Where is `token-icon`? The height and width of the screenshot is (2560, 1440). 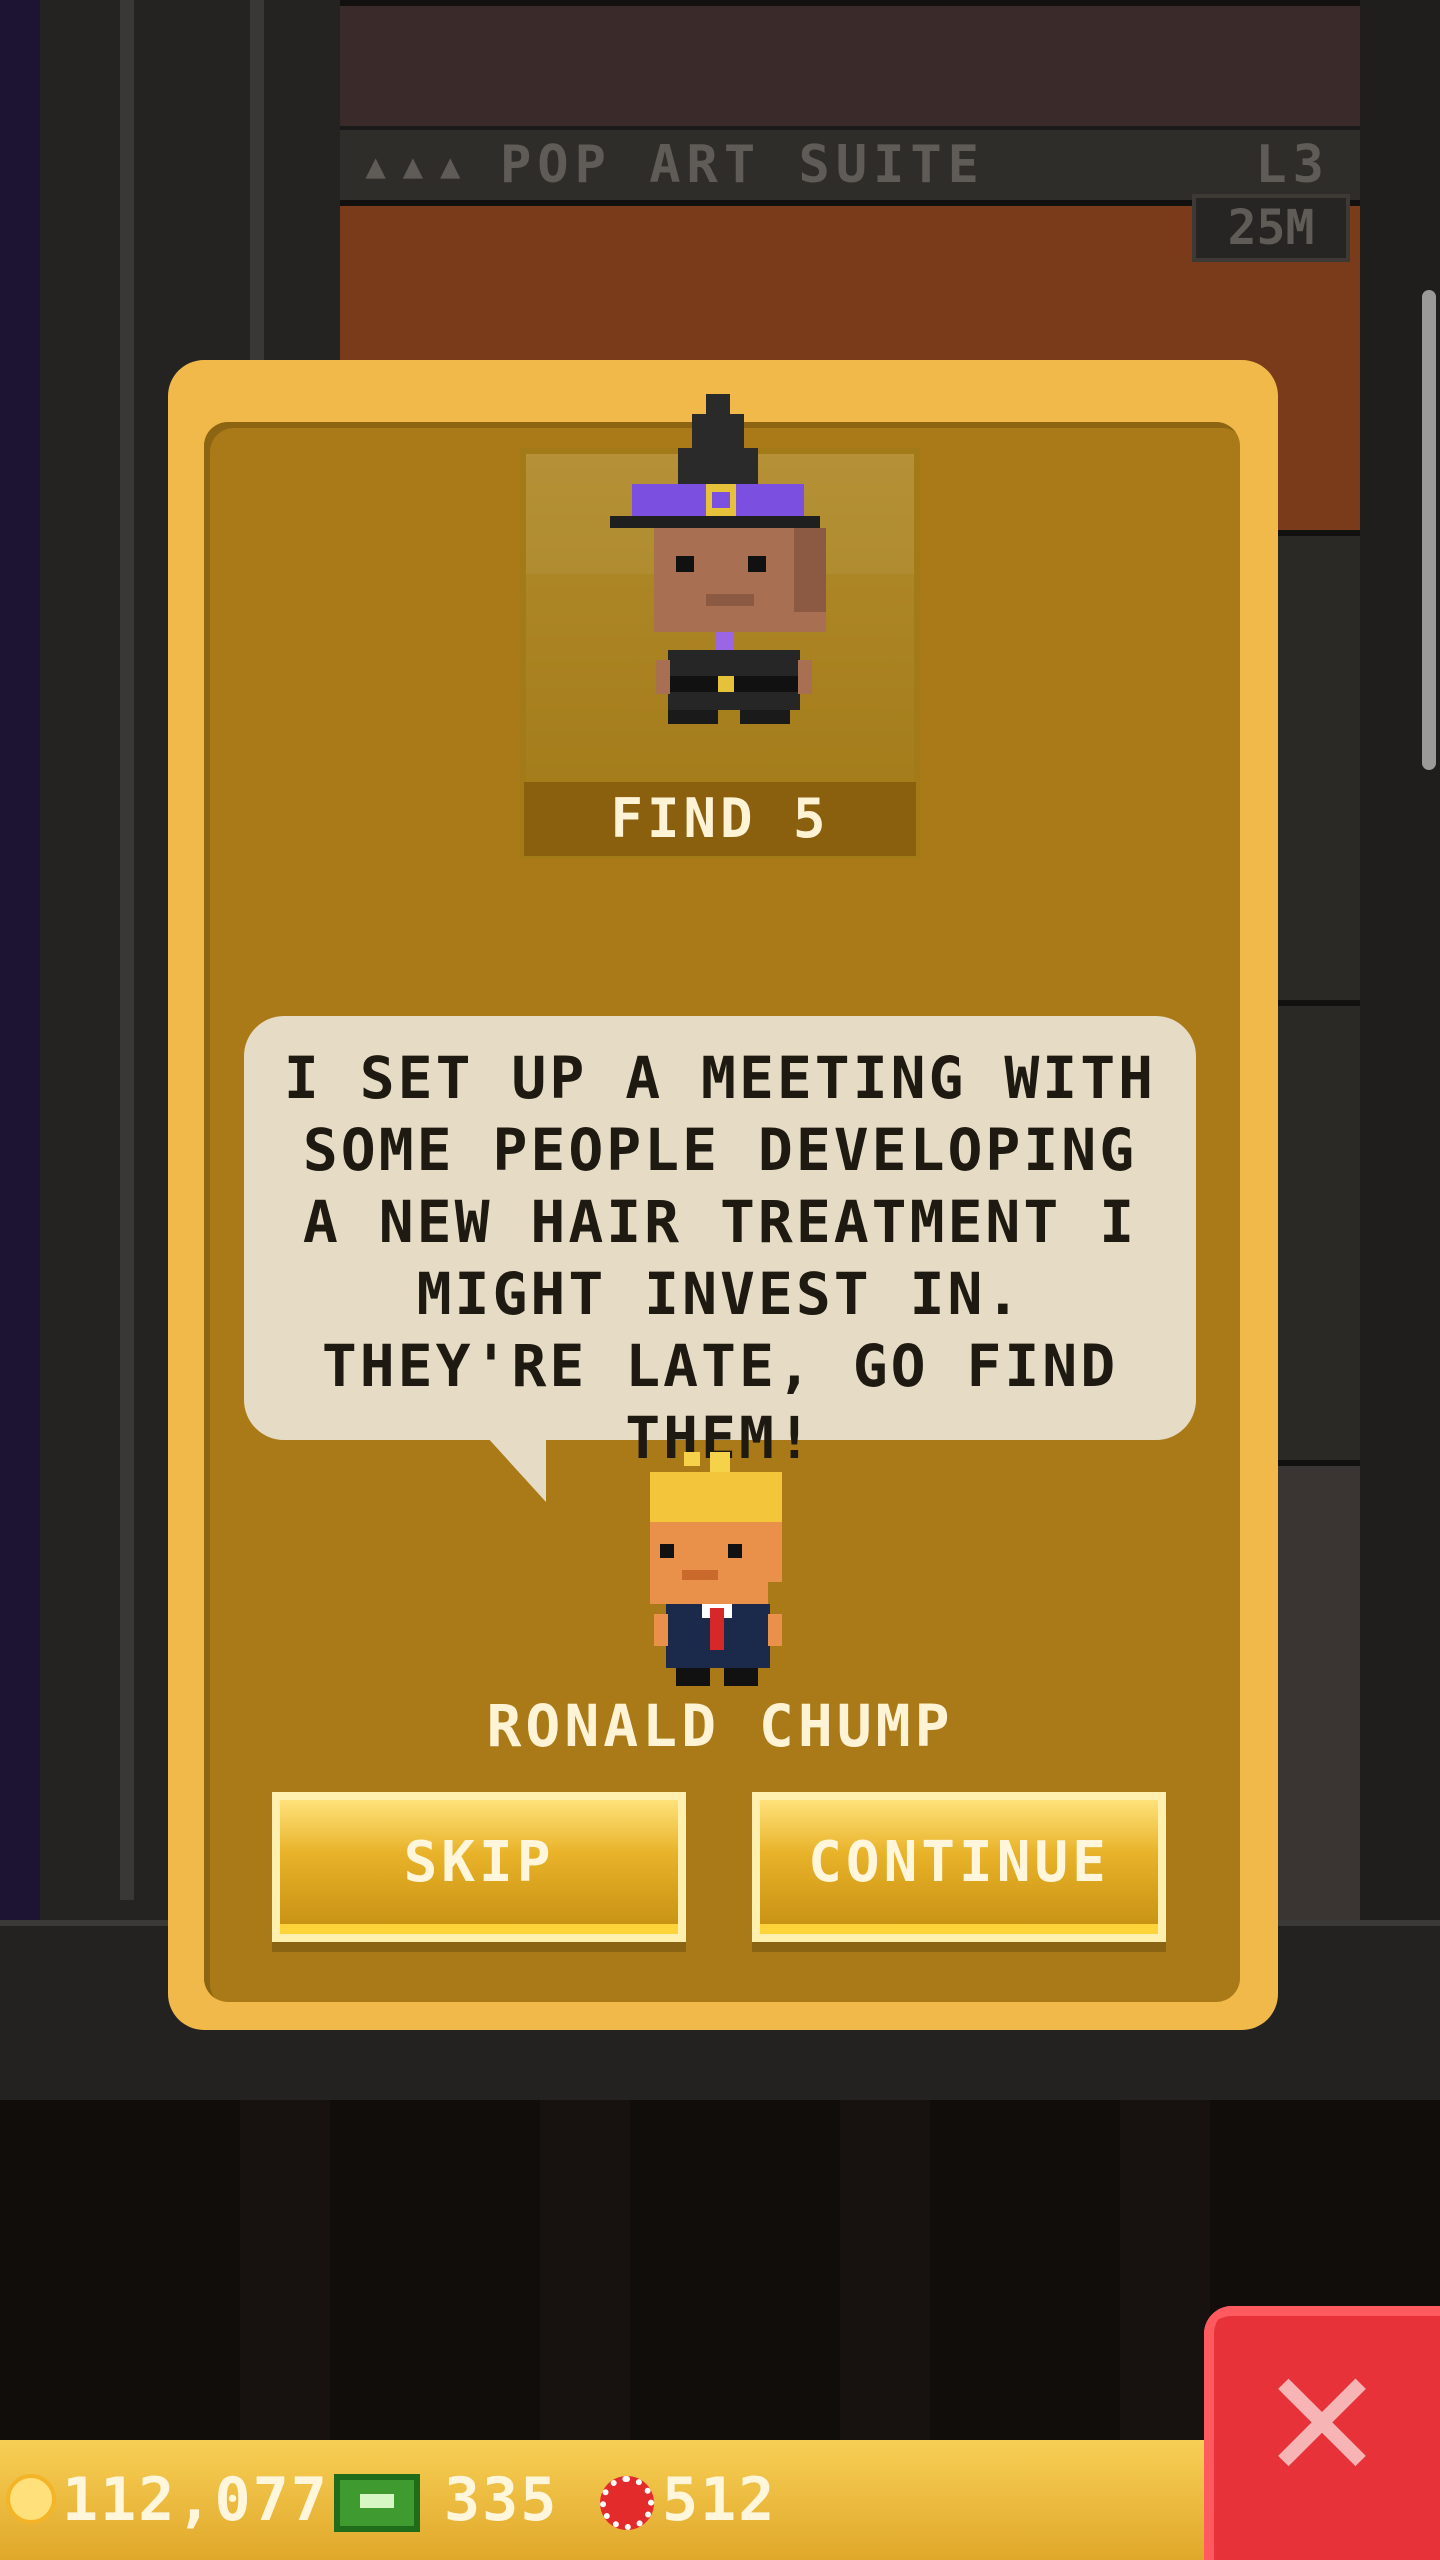 token-icon is located at coordinates (627, 2503).